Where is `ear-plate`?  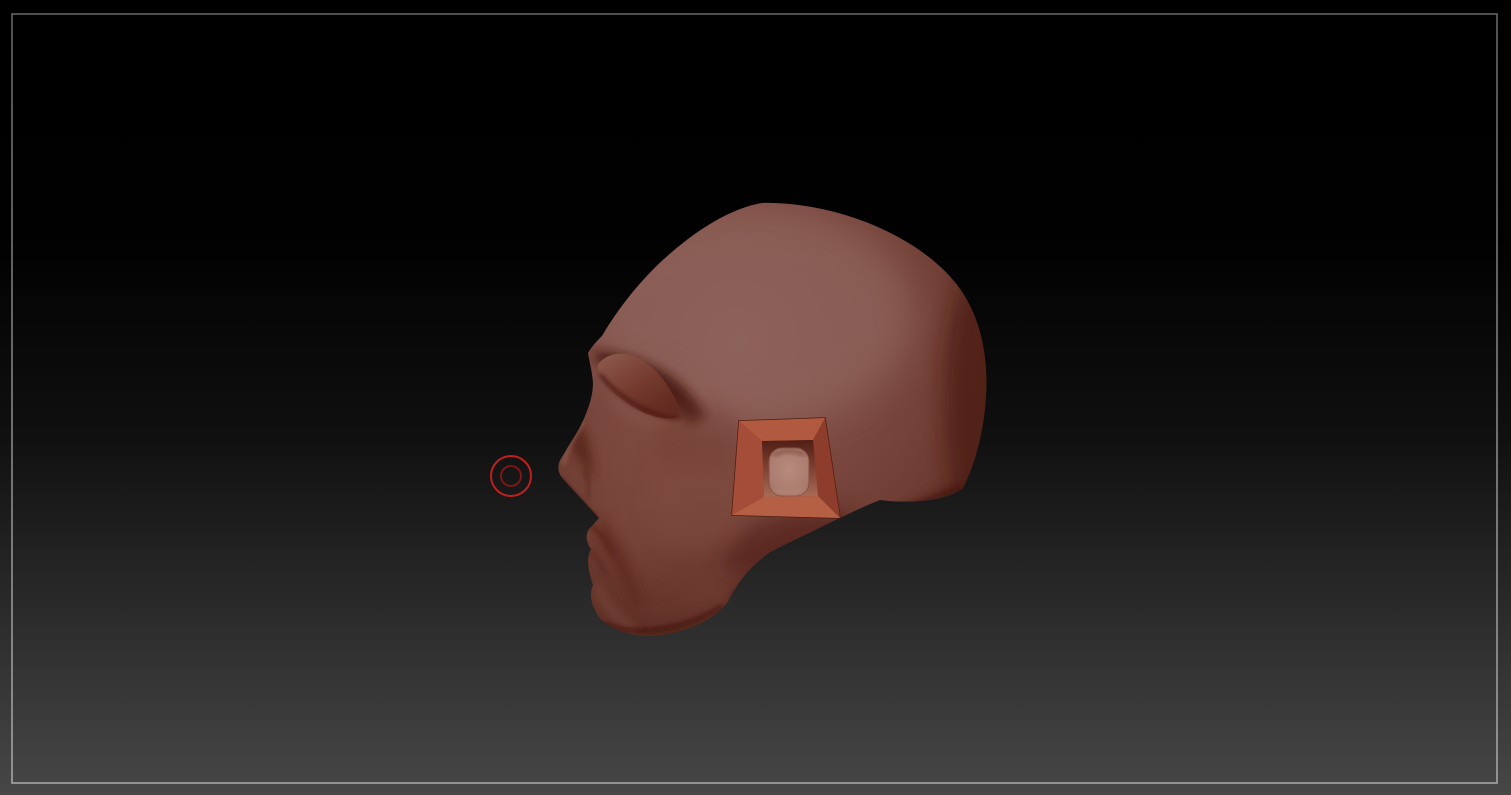
ear-plate is located at coordinates (786, 468).